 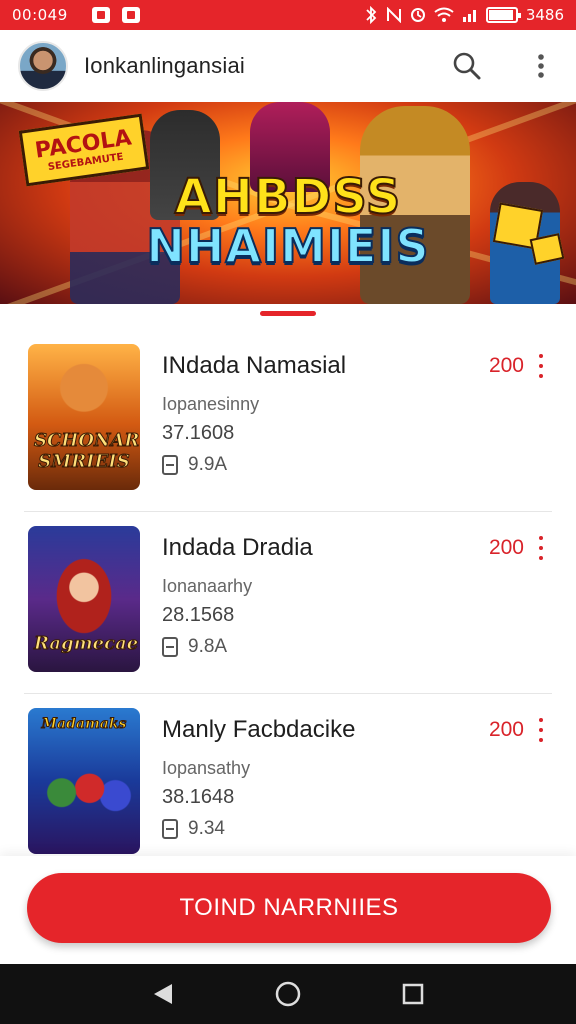 What do you see at coordinates (84, 599) in the screenshot?
I see `game-thumbnail: Ragmecae` at bounding box center [84, 599].